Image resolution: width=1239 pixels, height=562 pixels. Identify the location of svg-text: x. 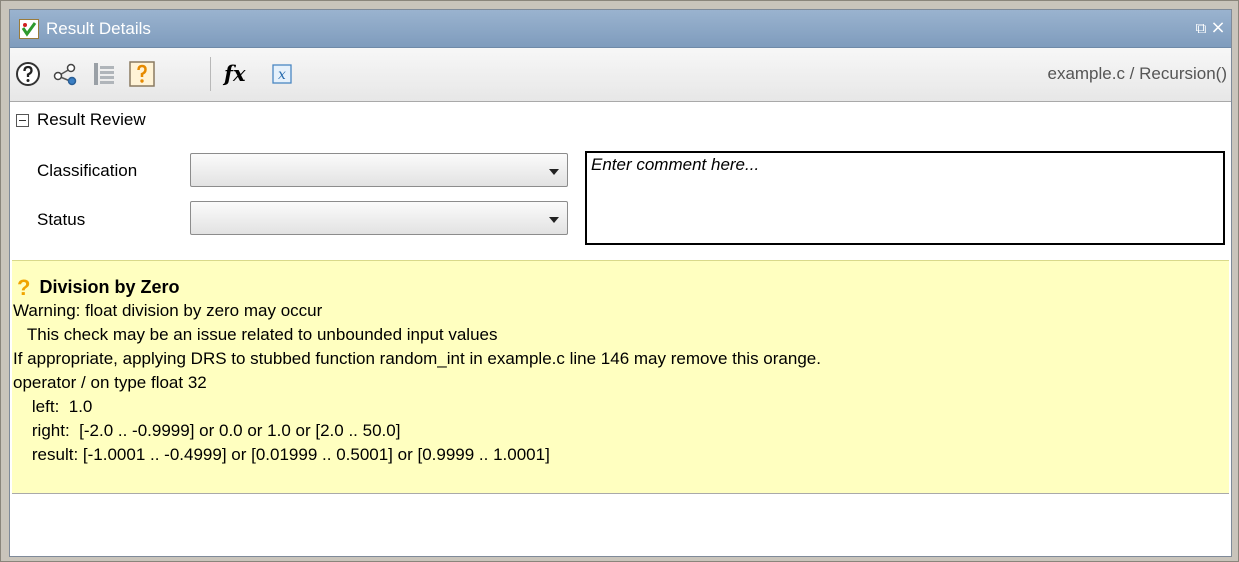
(282, 75).